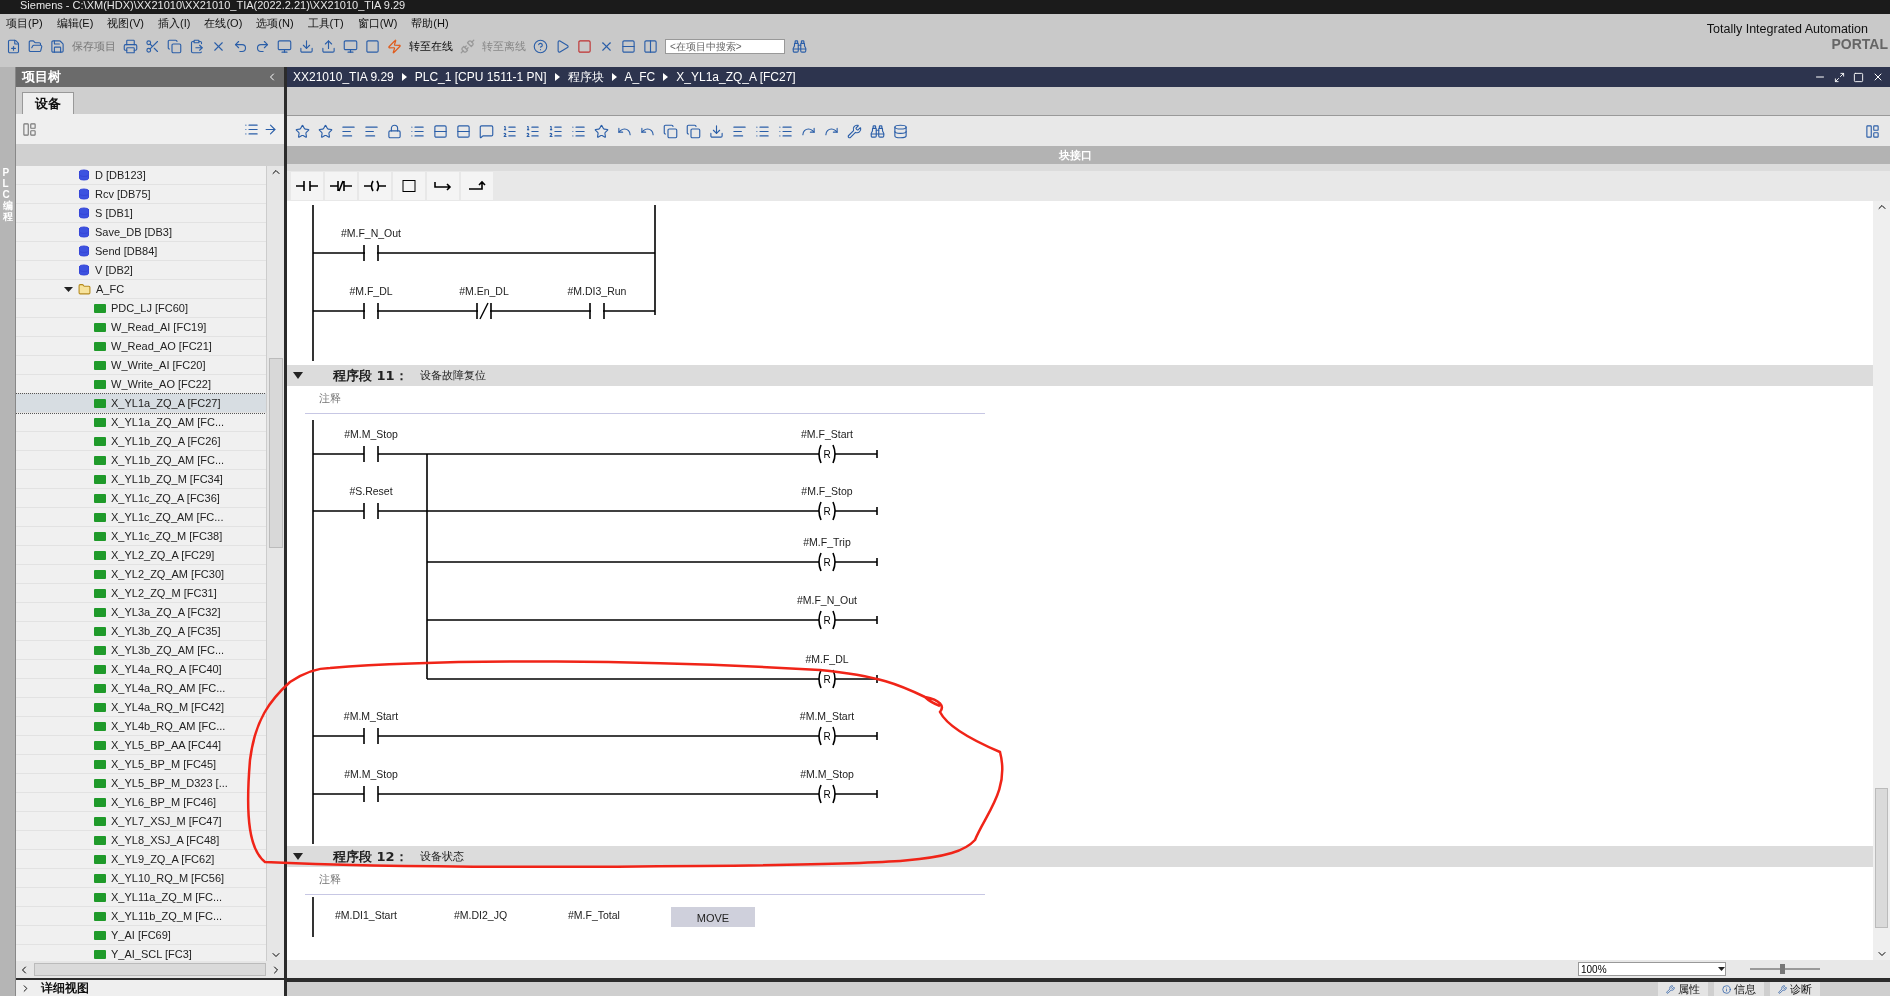 The height and width of the screenshot is (996, 1890). I want to click on open-branch-tool, so click(443, 186).